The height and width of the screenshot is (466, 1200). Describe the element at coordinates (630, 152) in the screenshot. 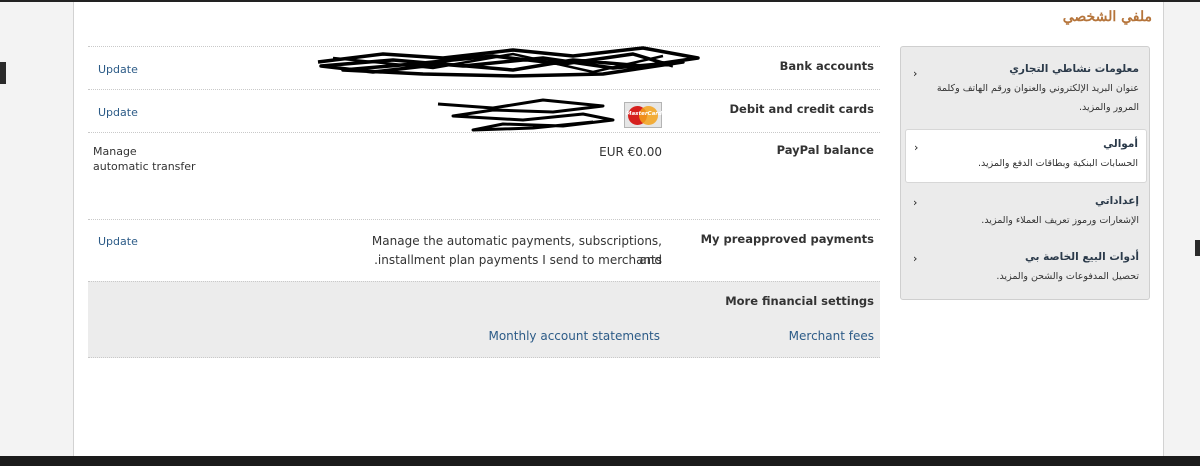

I see `paypal-balance-value: EUR €0.00` at that location.